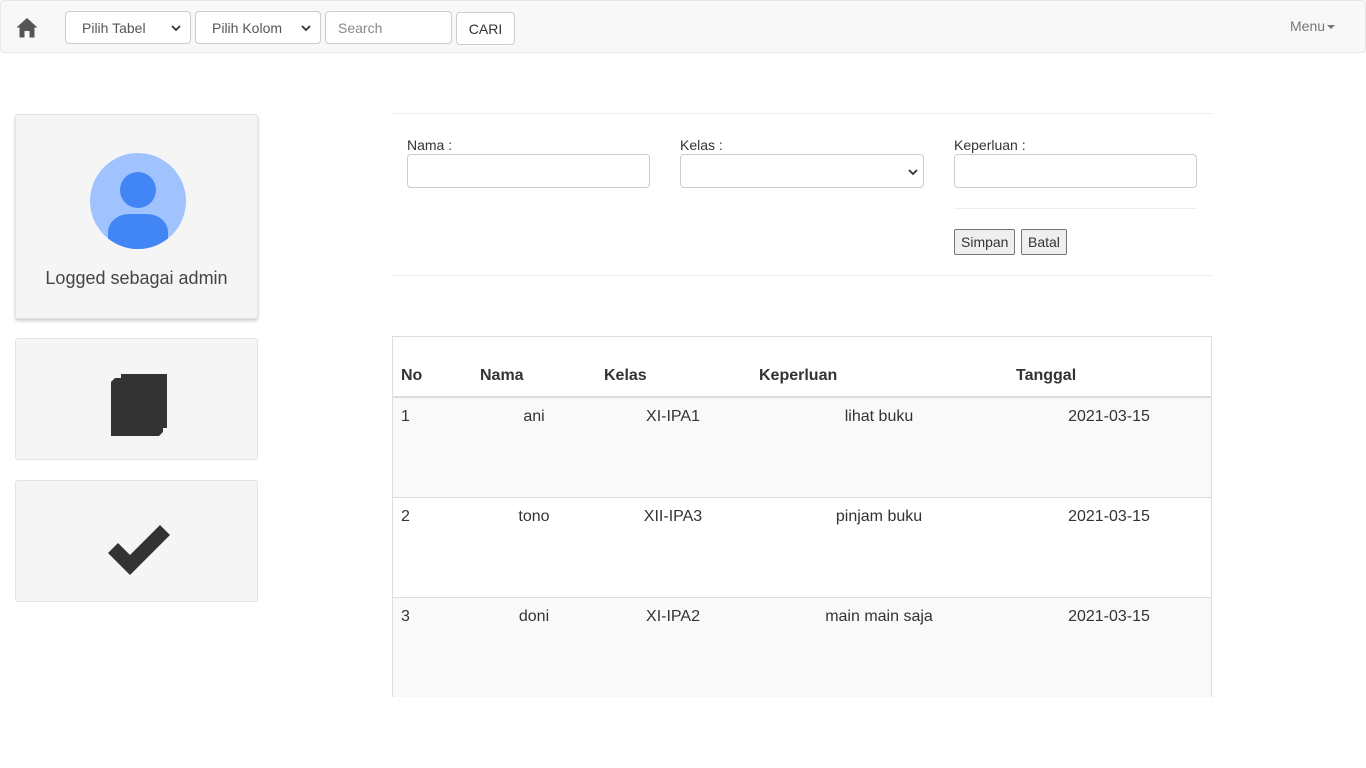 The width and height of the screenshot is (1366, 768). Describe the element at coordinates (502, 375) in the screenshot. I see `table-header-nama: Nama` at that location.